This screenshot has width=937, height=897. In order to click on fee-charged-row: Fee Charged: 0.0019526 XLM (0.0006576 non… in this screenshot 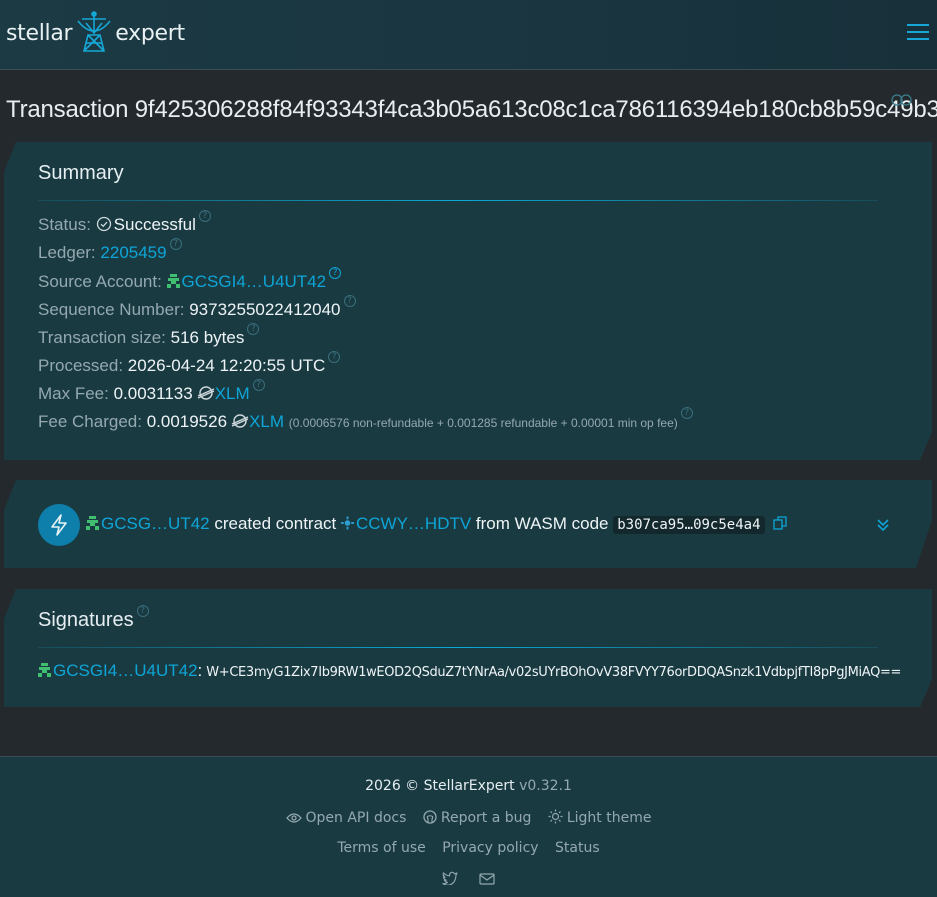, I will do `click(365, 420)`.